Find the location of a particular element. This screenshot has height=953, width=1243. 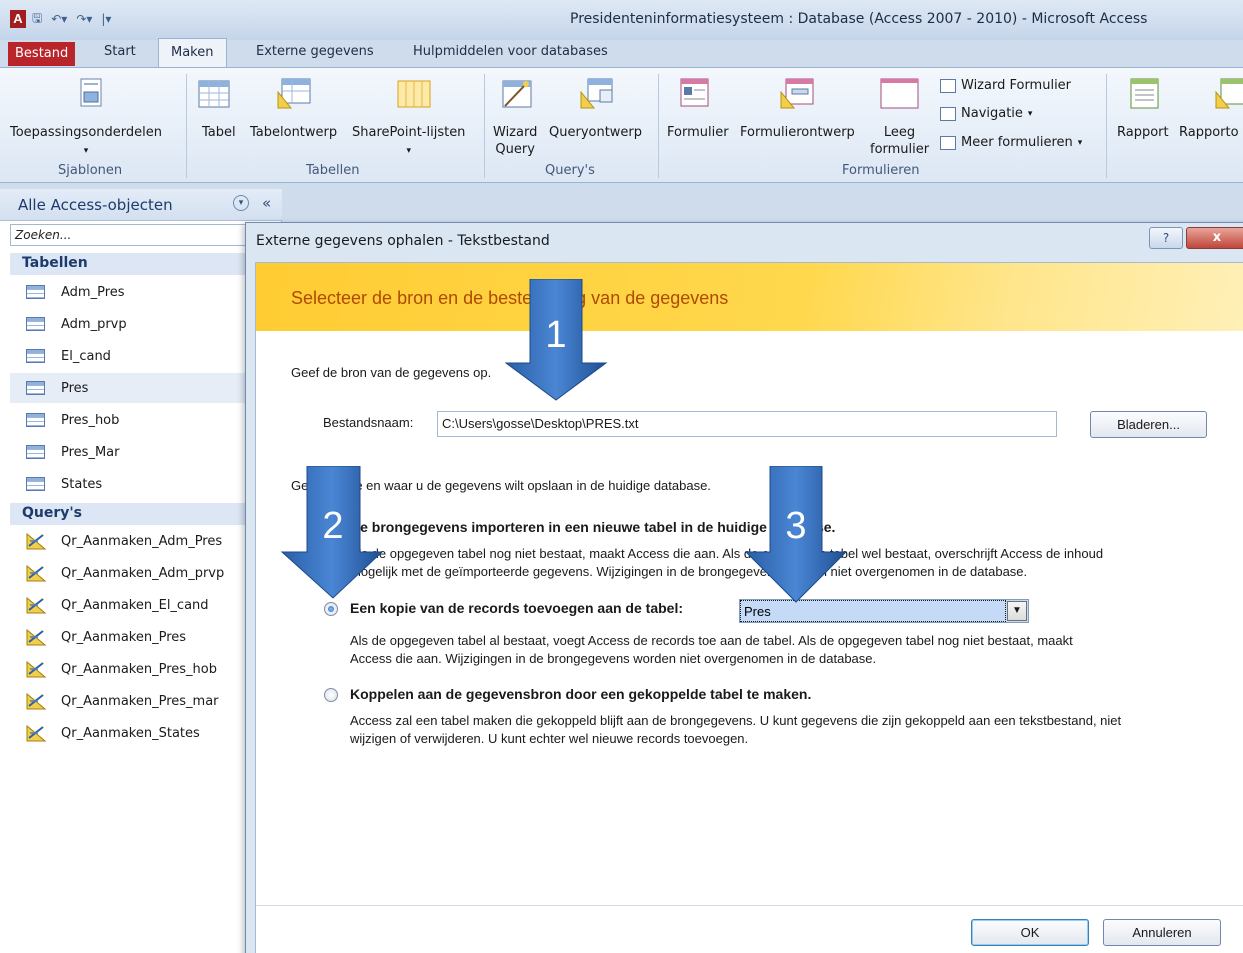

filename-input: C:\Users\gosse\Desktop\PRES.txt is located at coordinates (747, 424).